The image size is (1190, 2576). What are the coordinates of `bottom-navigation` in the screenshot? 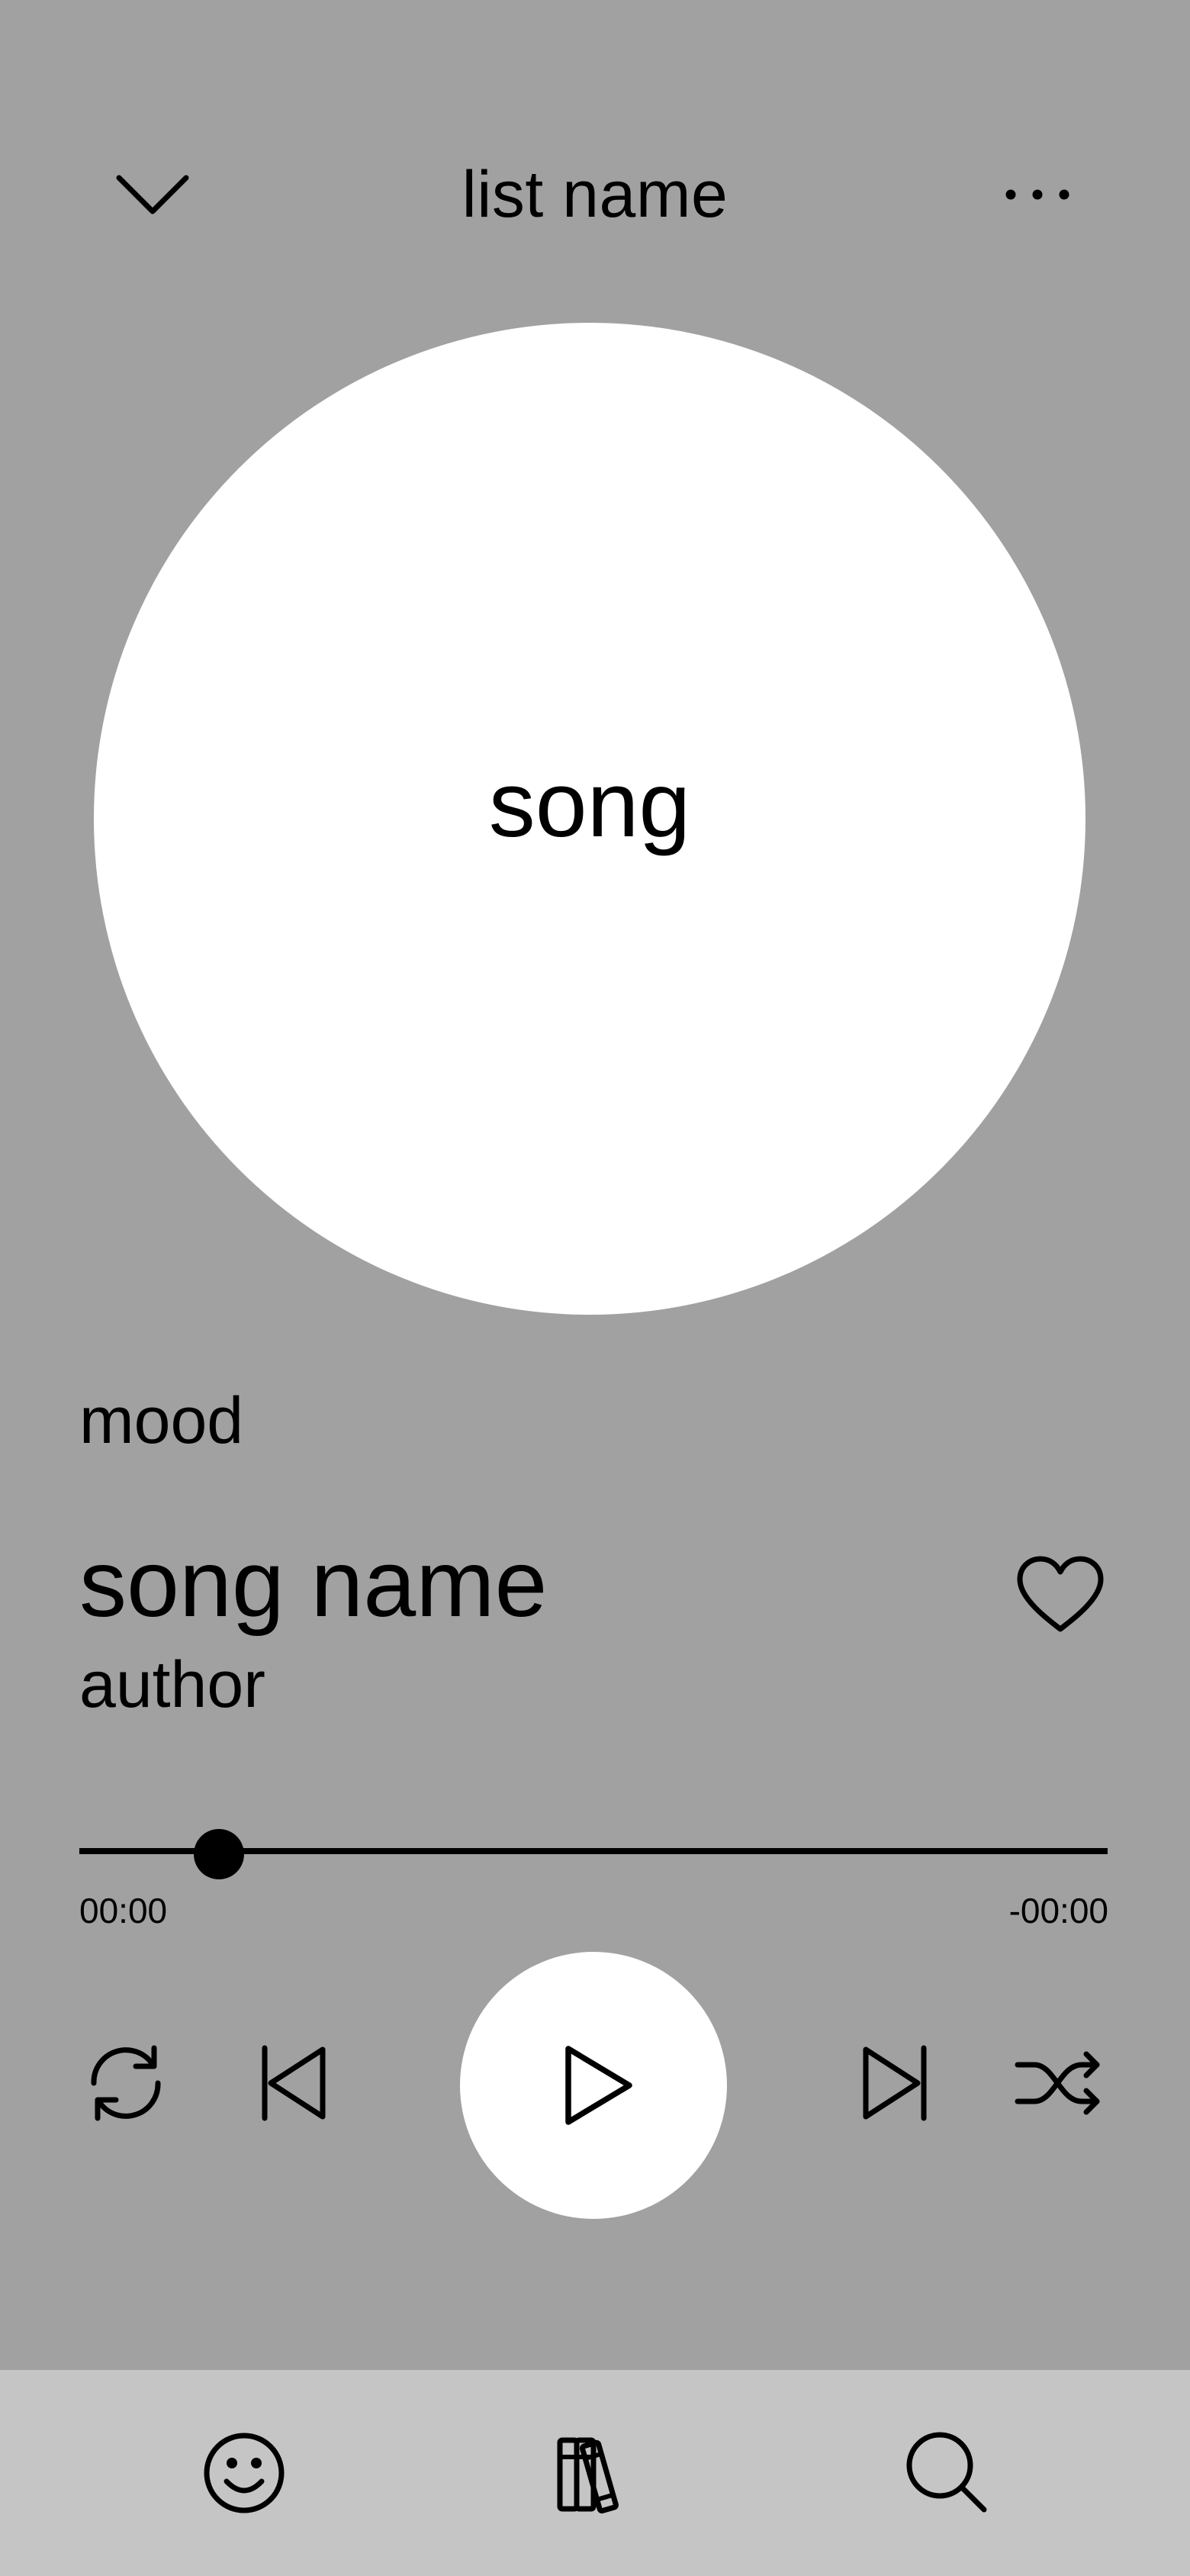 It's located at (595, 2473).